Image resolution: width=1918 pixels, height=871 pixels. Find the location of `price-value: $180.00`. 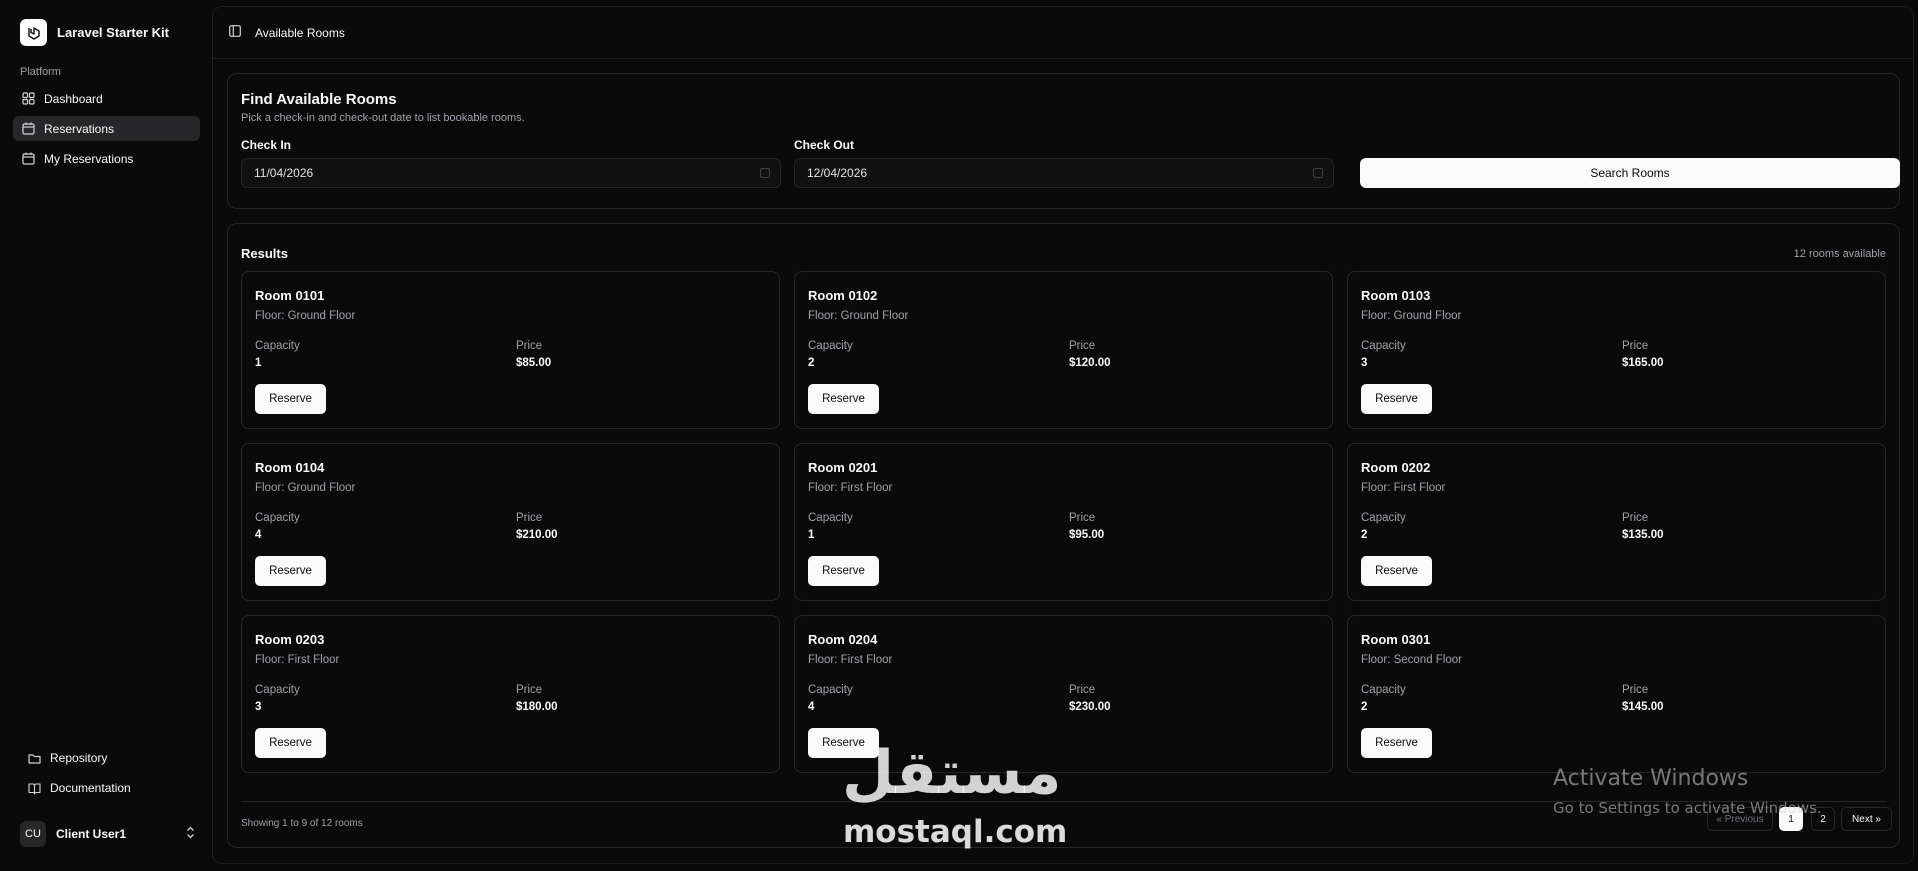

price-value: $180.00 is located at coordinates (537, 707).